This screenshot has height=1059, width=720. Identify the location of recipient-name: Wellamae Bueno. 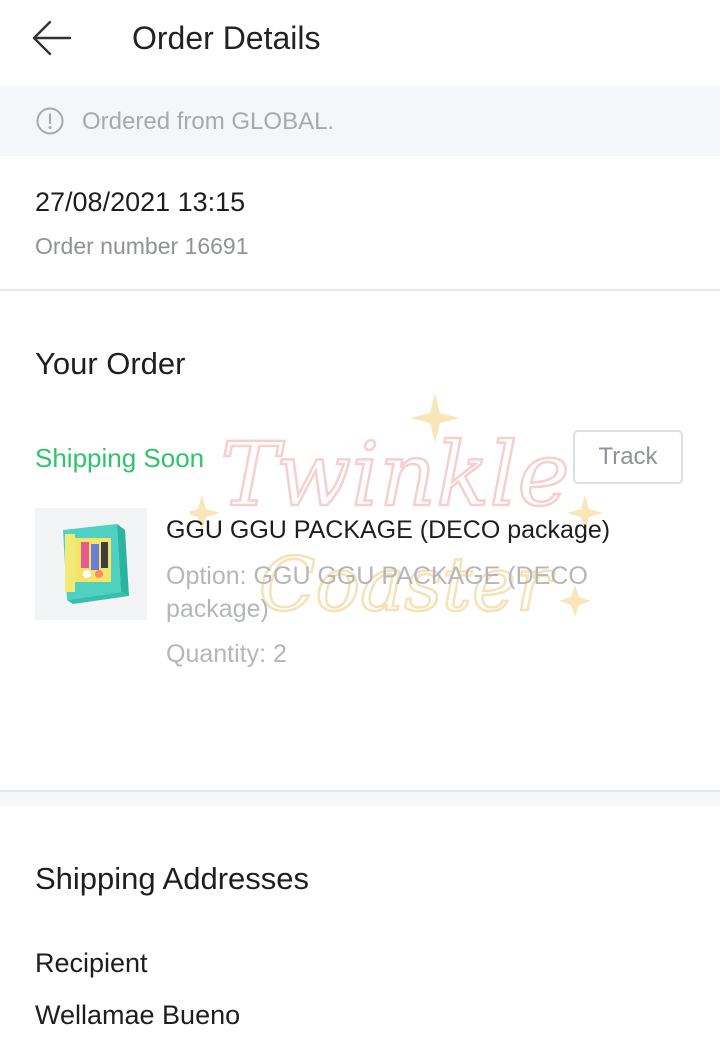
(138, 1015).